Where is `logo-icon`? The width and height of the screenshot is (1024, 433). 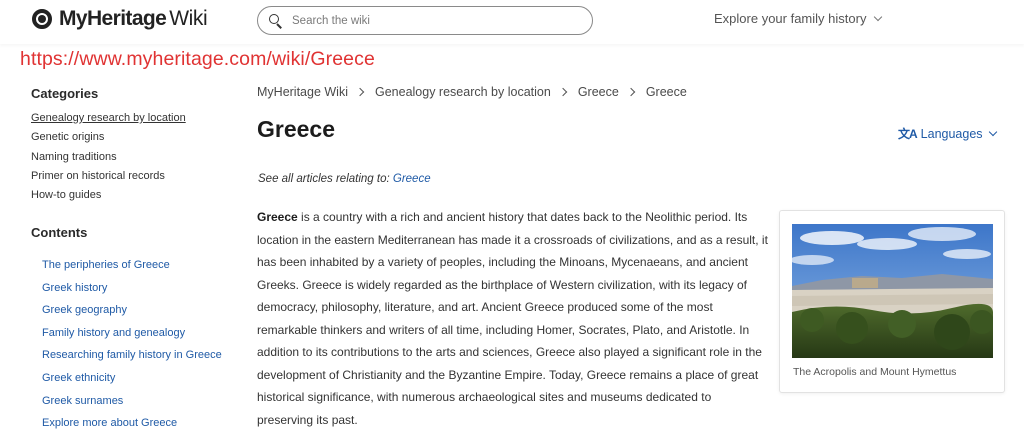
logo-icon is located at coordinates (45, 19).